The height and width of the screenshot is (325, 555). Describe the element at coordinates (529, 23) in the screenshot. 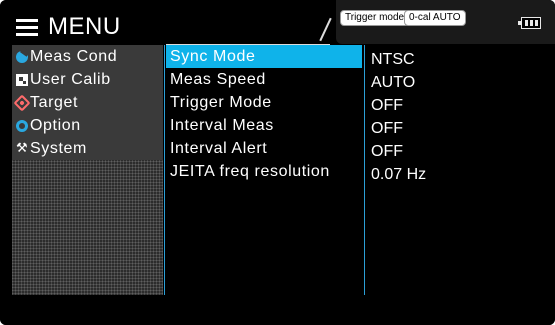

I see `battery-icon` at that location.